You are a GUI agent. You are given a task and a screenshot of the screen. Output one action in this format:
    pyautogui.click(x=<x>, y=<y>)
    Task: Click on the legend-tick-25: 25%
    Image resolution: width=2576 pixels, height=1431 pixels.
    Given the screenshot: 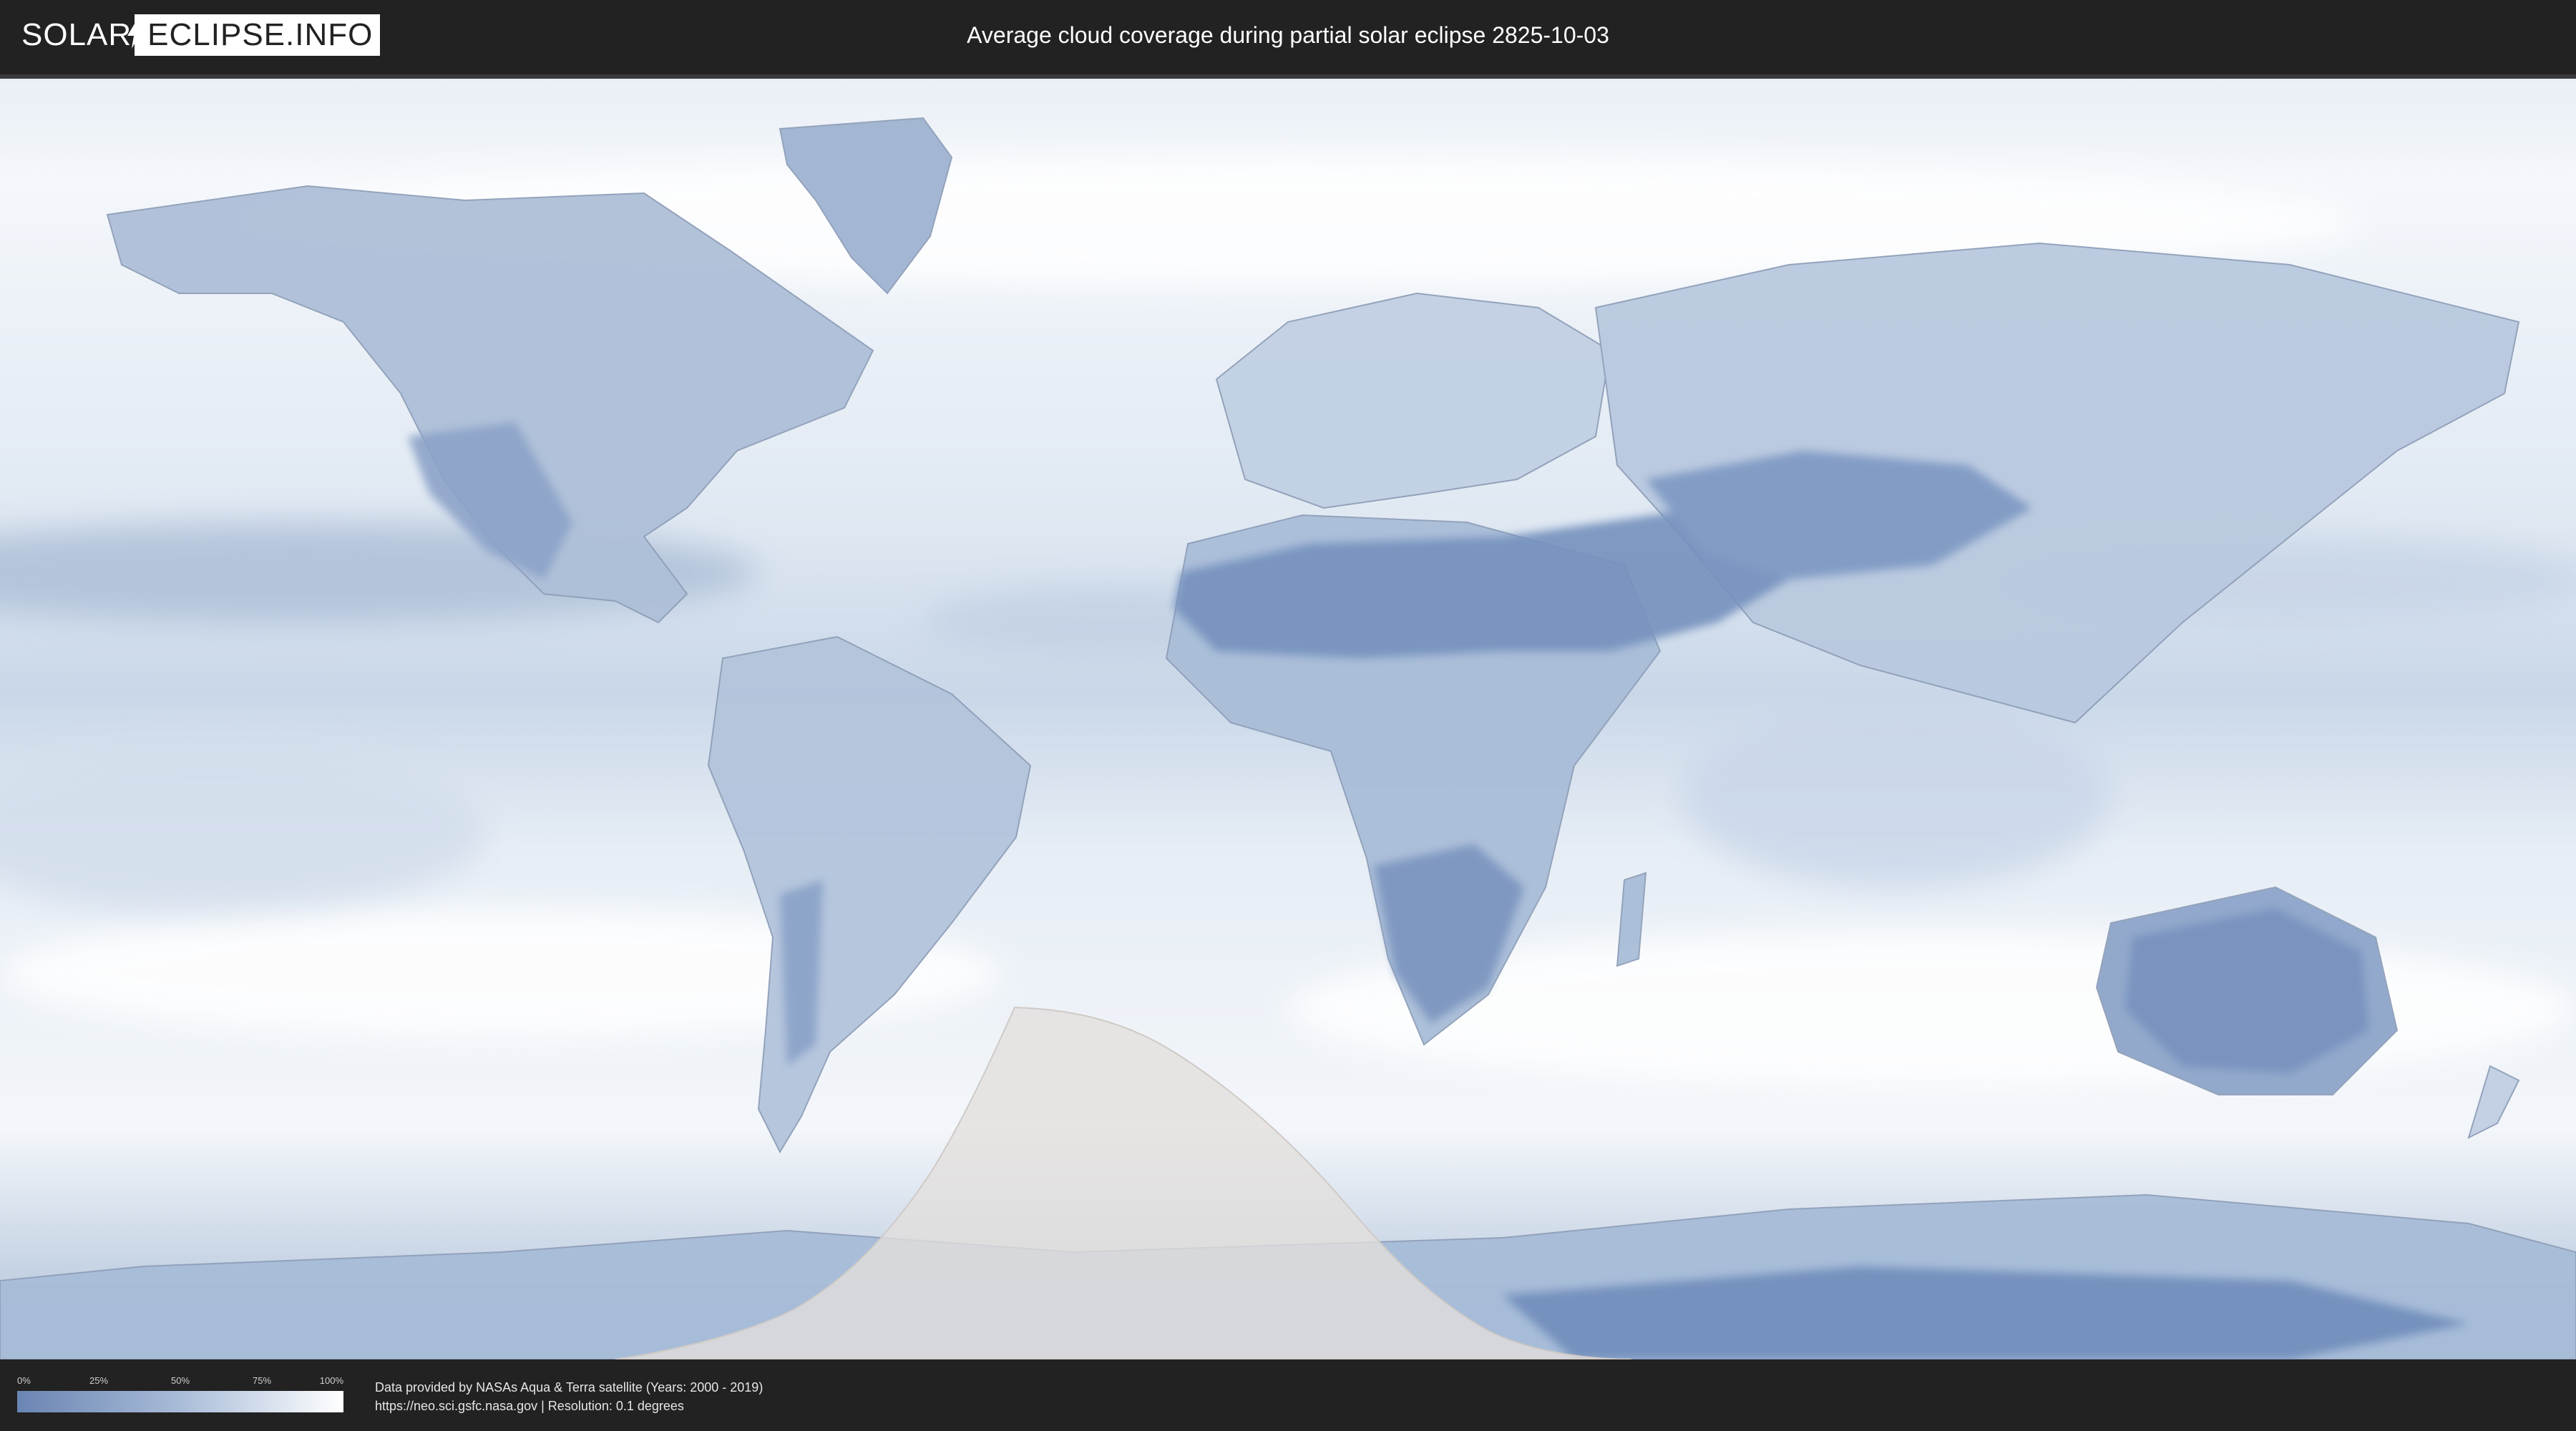 What is the action you would take?
    pyautogui.click(x=99, y=1380)
    